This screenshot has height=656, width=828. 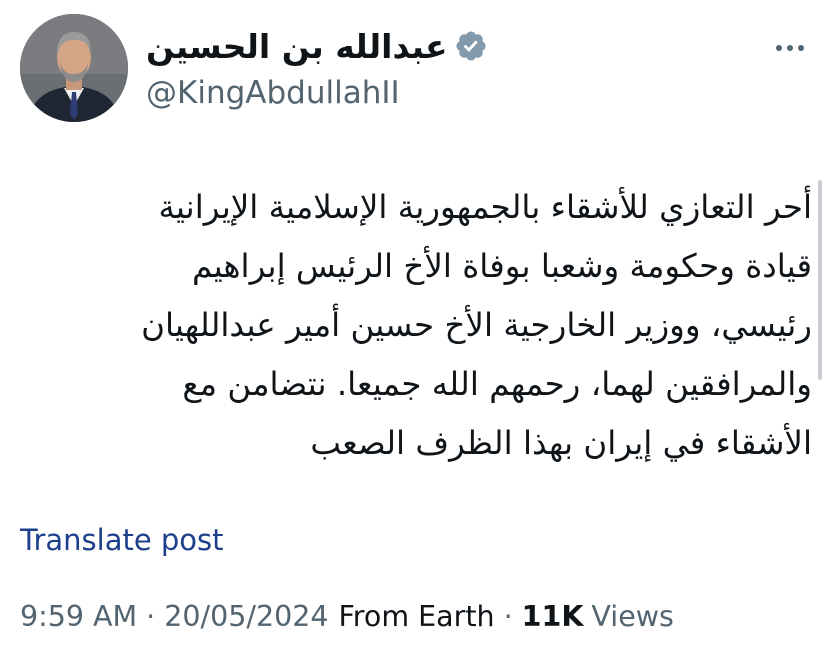 I want to click on post-text-line: الأشقاء في إيران بهذا الظرف الصعب, so click(x=561, y=443).